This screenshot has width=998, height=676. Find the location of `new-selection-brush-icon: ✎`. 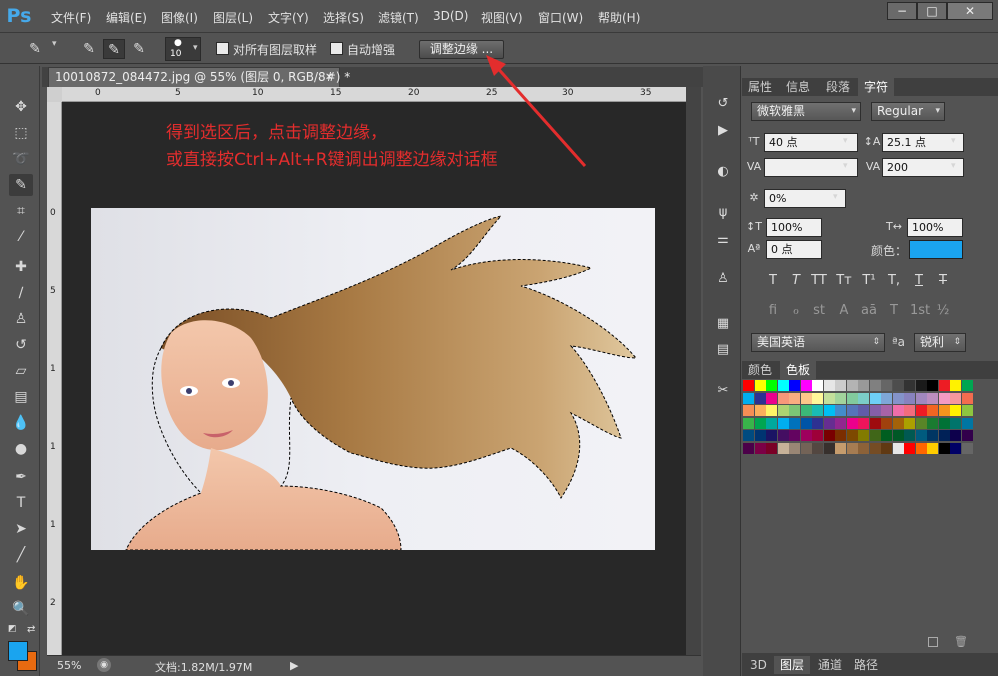

new-selection-brush-icon: ✎ is located at coordinates (89, 49).